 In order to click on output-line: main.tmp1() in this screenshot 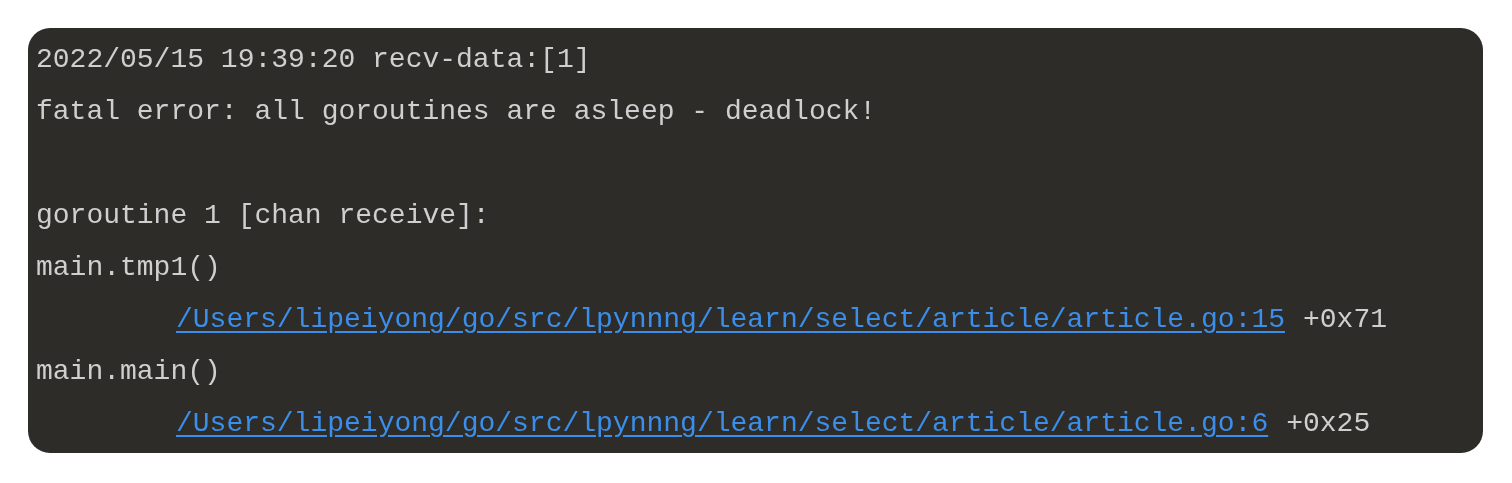, I will do `click(128, 268)`.